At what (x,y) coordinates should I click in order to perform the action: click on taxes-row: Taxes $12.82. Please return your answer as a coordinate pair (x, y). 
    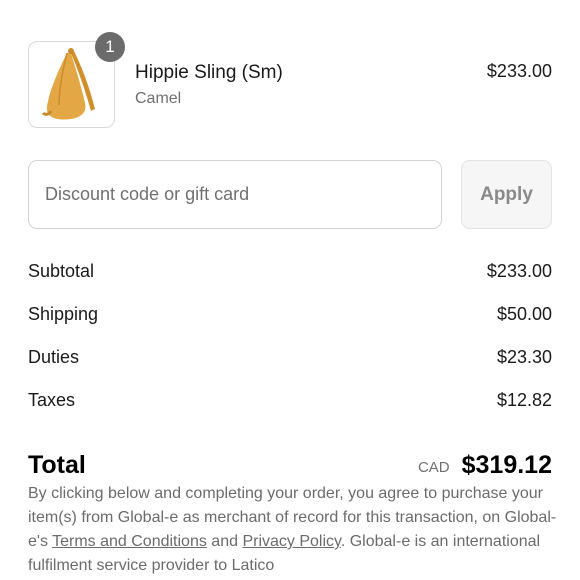
    Looking at the image, I should click on (290, 400).